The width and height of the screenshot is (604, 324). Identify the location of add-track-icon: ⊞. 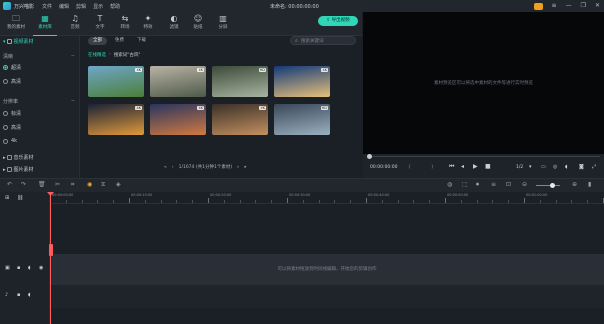
(7, 198).